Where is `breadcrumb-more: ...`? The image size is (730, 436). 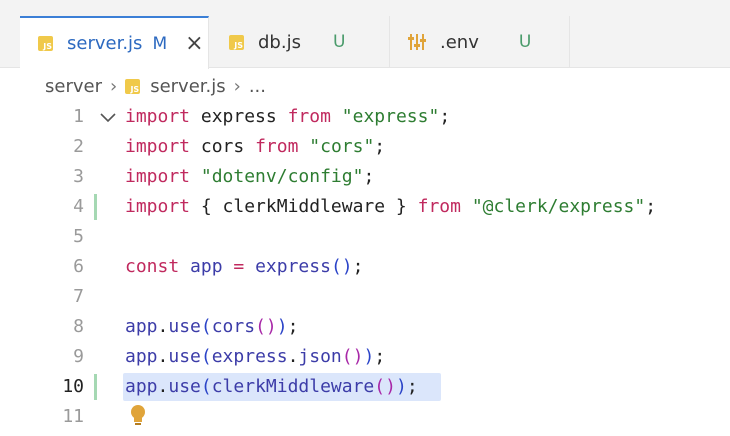
breadcrumb-more: ... is located at coordinates (257, 86).